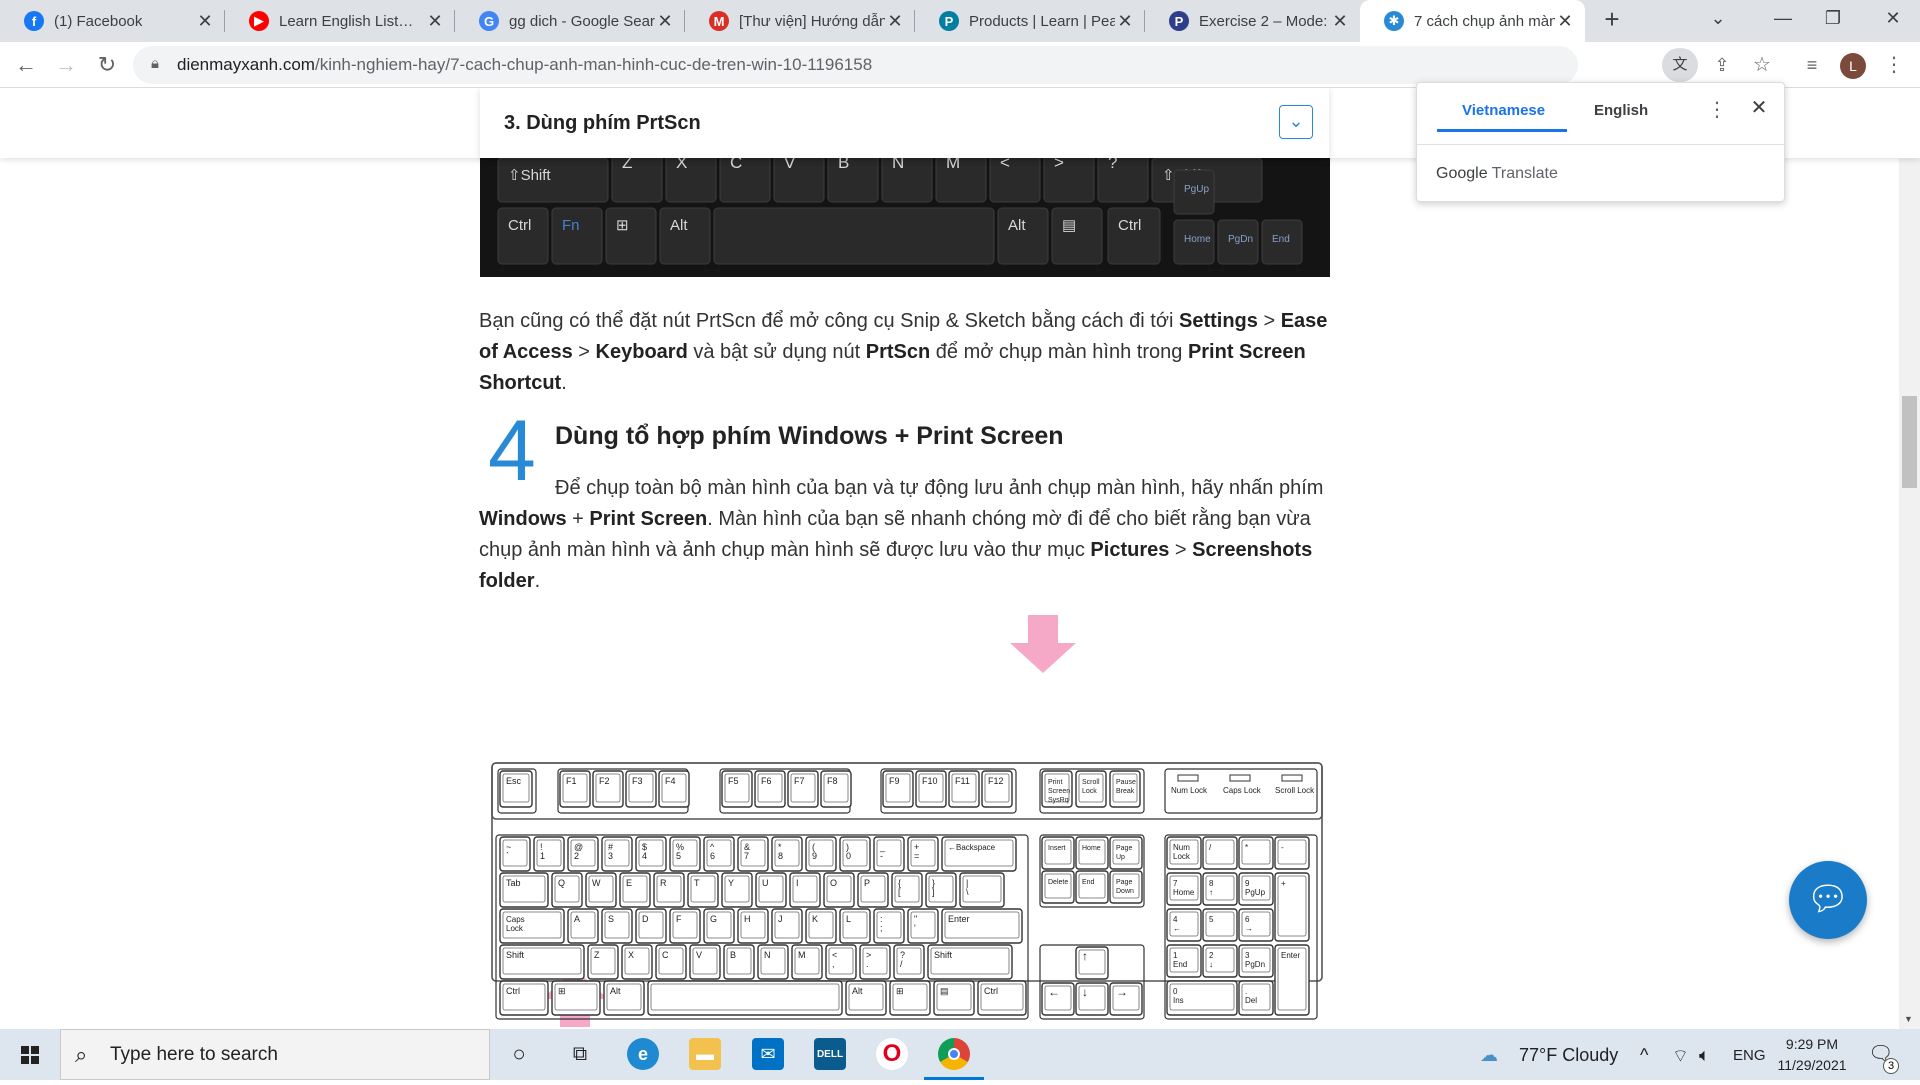  Describe the element at coordinates (1621, 110) in the screenshot. I see `tab-english: English` at that location.